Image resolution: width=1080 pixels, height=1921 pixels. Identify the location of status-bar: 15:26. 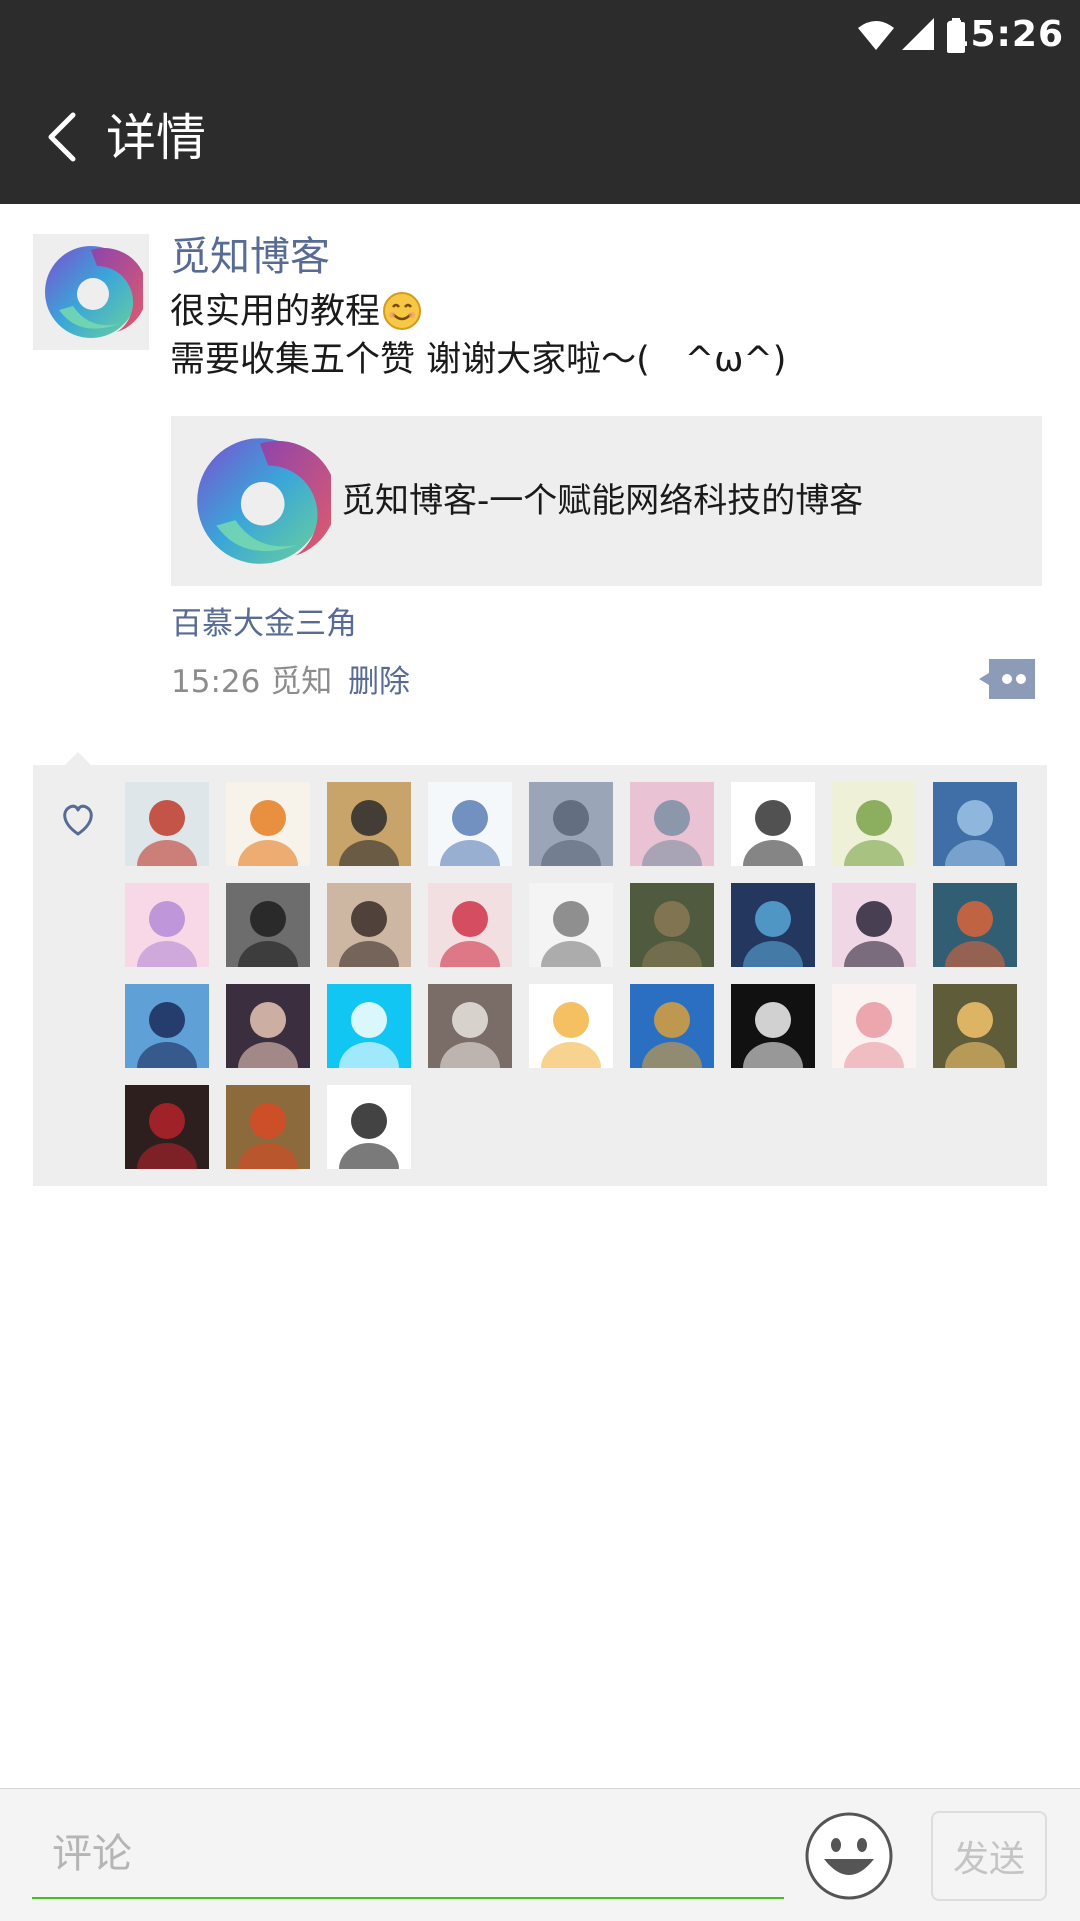
(540, 37).